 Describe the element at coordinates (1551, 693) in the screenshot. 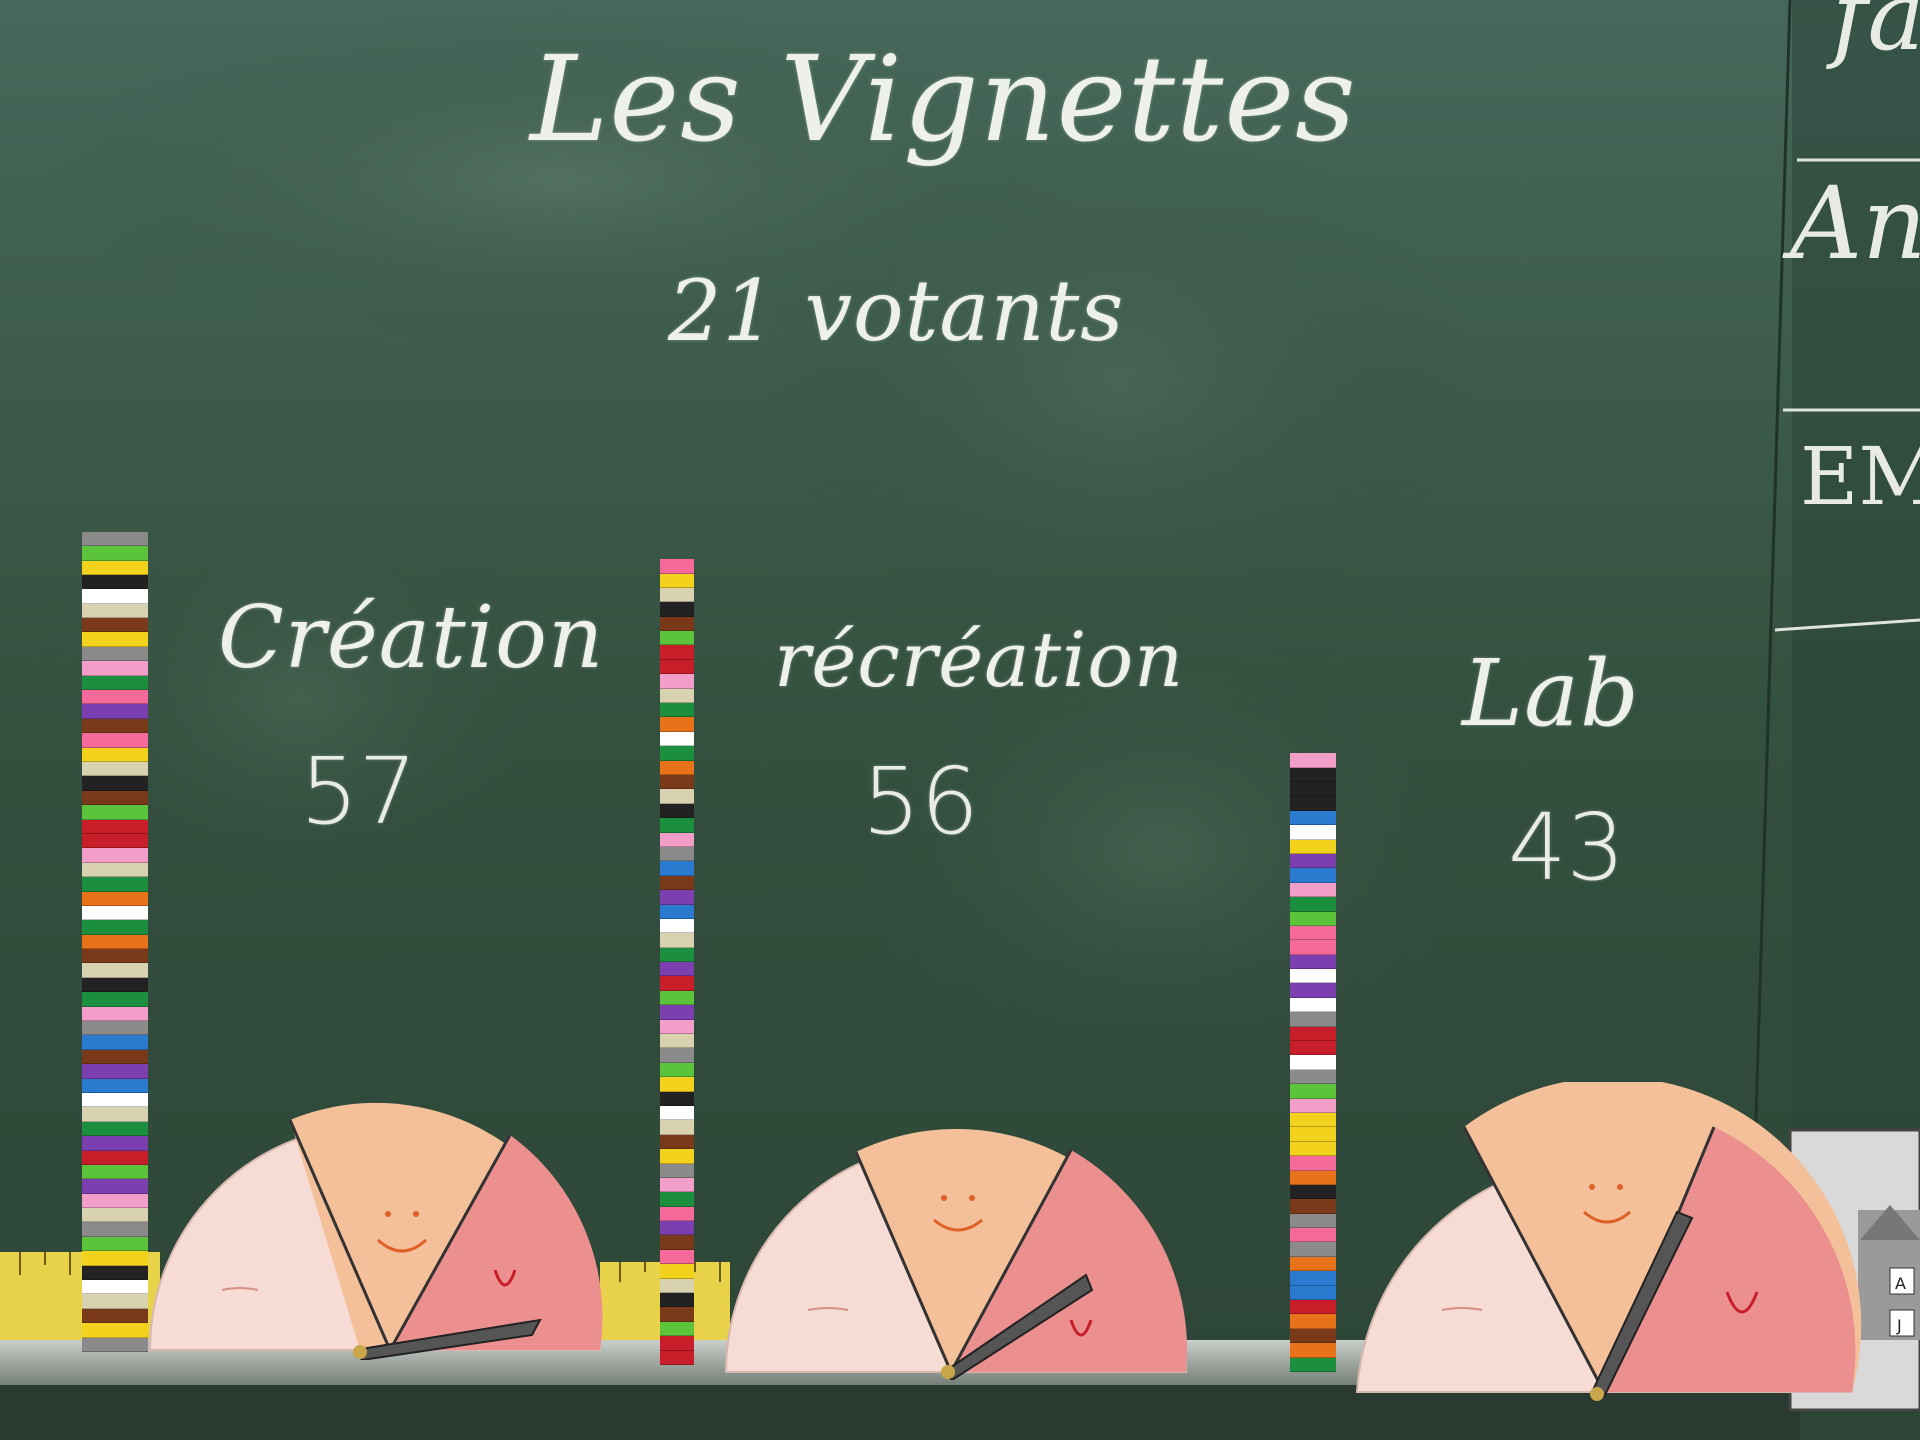

I see `vote-label-lab: Lab` at that location.